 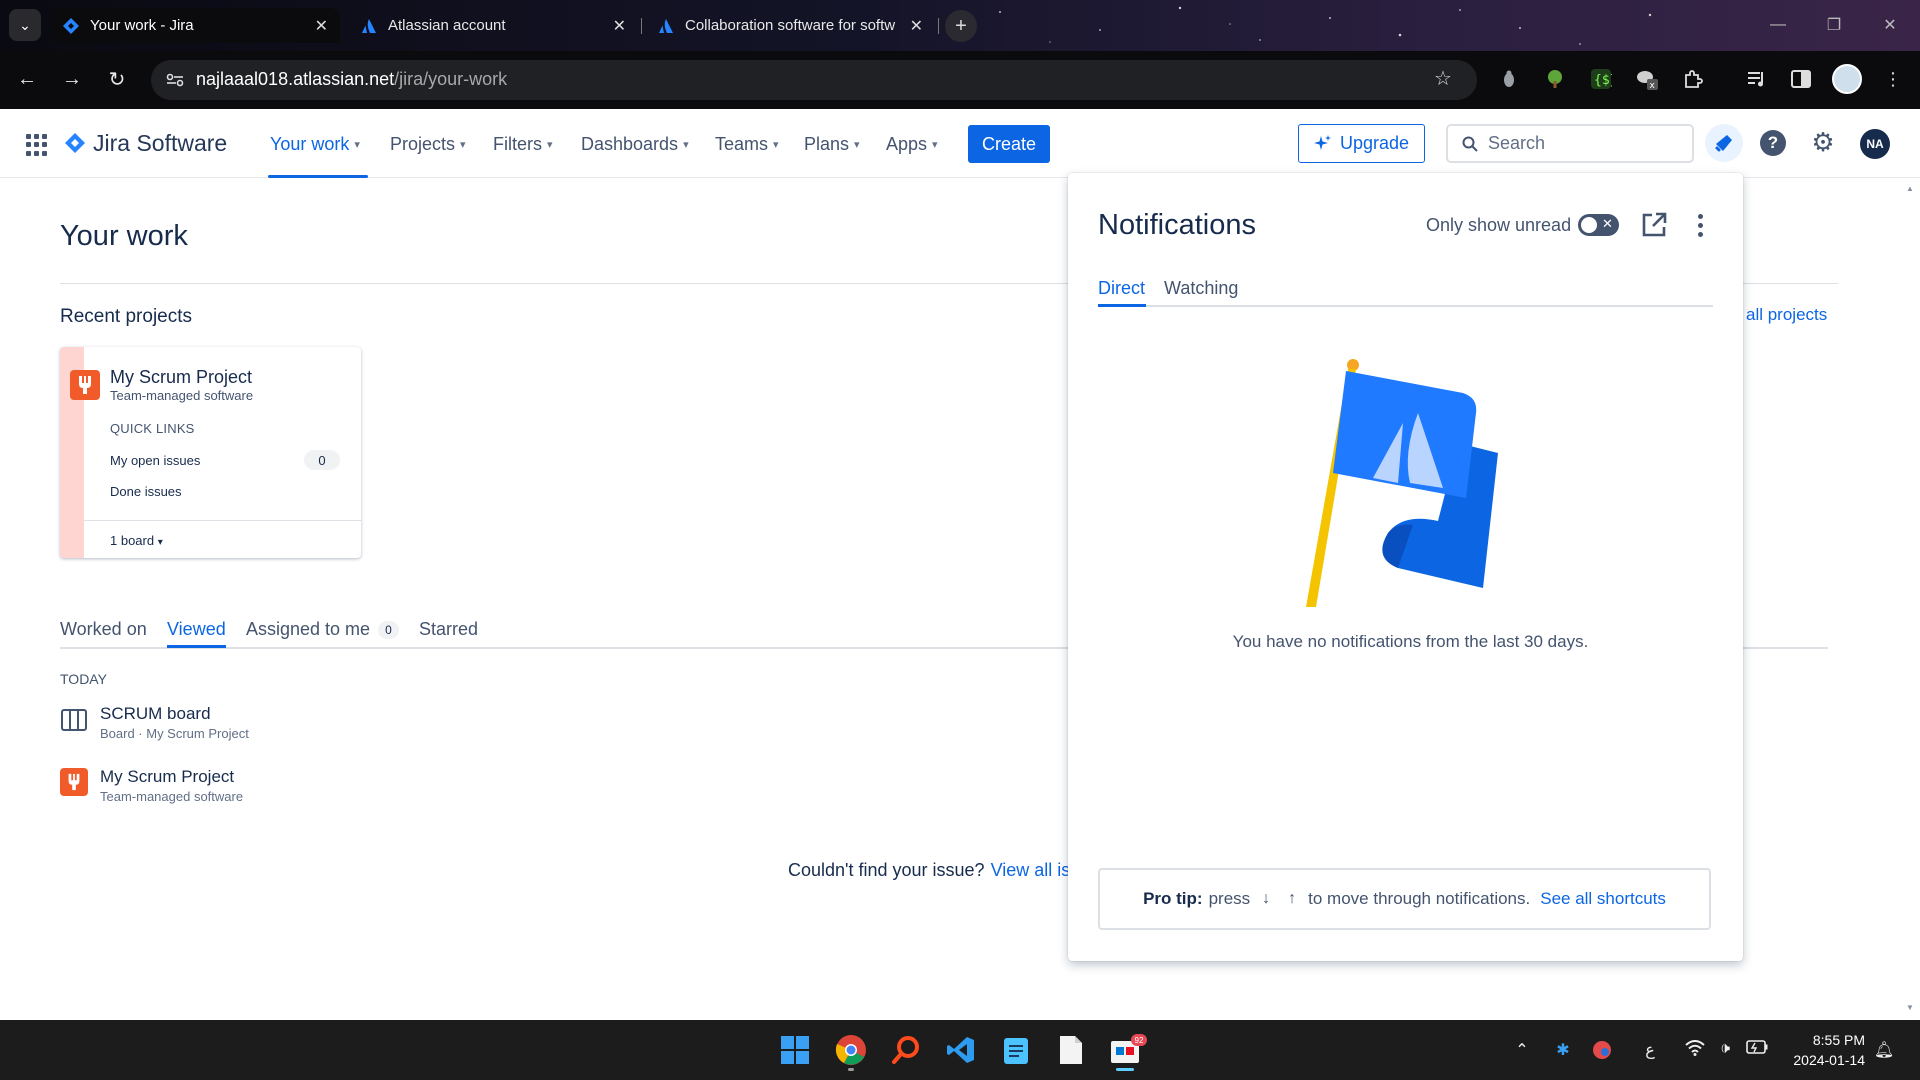 I want to click on pro-tip-press: press, so click(x=1229, y=898).